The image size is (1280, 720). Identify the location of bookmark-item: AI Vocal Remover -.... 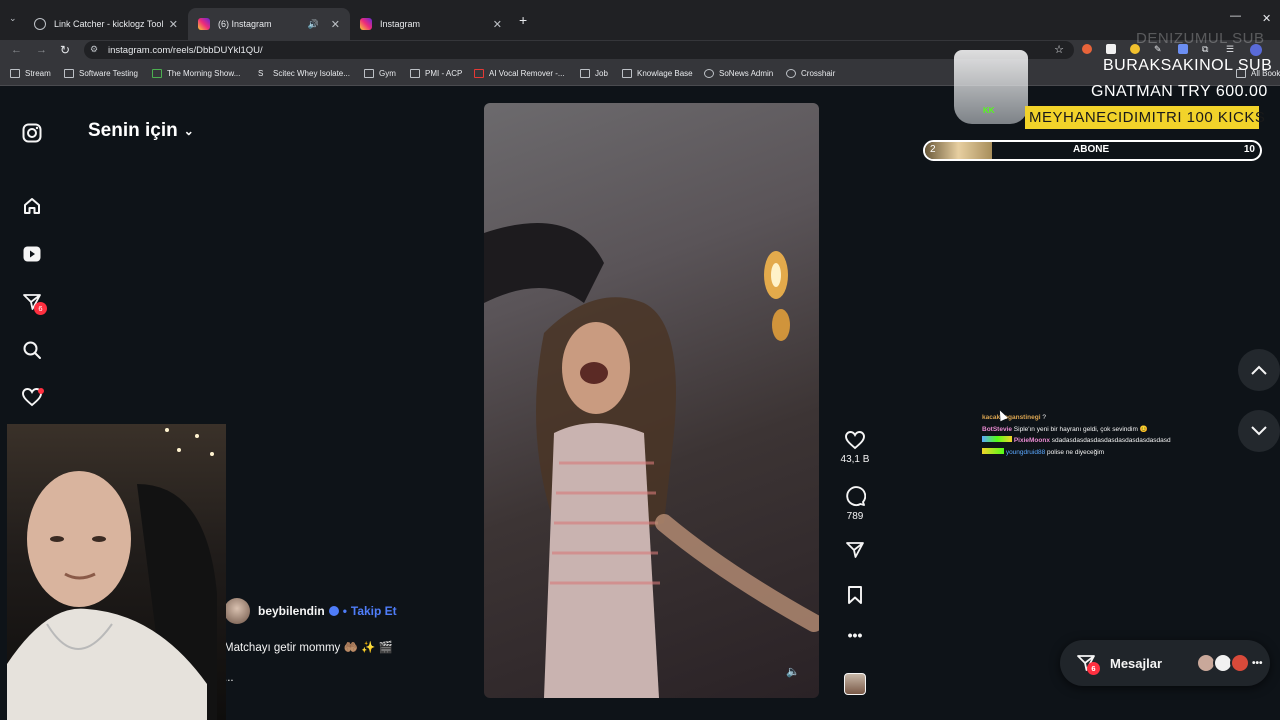
(519, 73).